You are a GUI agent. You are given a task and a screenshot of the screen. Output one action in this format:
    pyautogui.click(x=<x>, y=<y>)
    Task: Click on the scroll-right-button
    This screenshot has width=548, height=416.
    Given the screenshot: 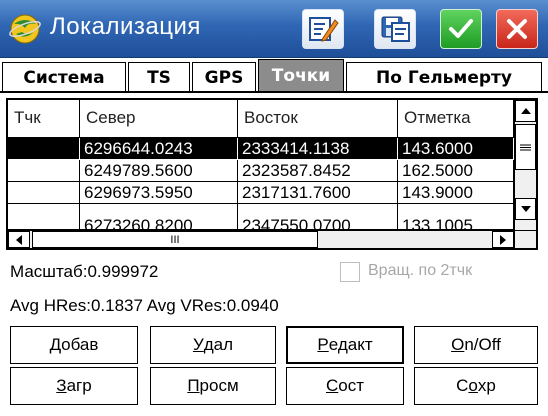 What is the action you would take?
    pyautogui.click(x=503, y=239)
    